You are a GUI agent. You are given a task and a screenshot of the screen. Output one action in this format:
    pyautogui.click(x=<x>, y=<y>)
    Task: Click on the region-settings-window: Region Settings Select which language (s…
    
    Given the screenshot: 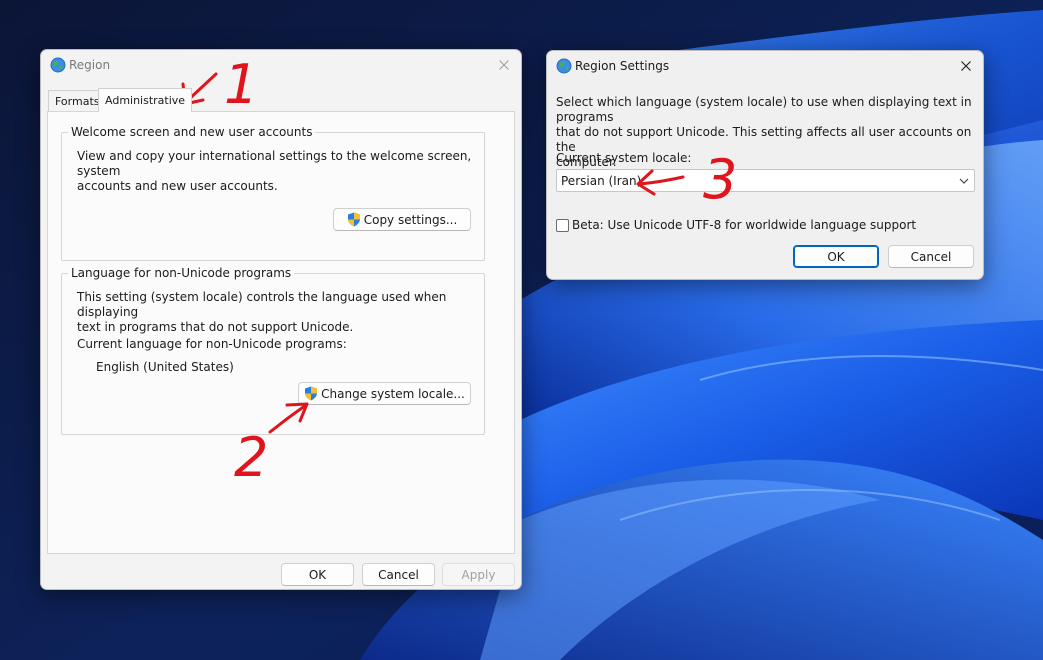 What is the action you would take?
    pyautogui.click(x=765, y=165)
    